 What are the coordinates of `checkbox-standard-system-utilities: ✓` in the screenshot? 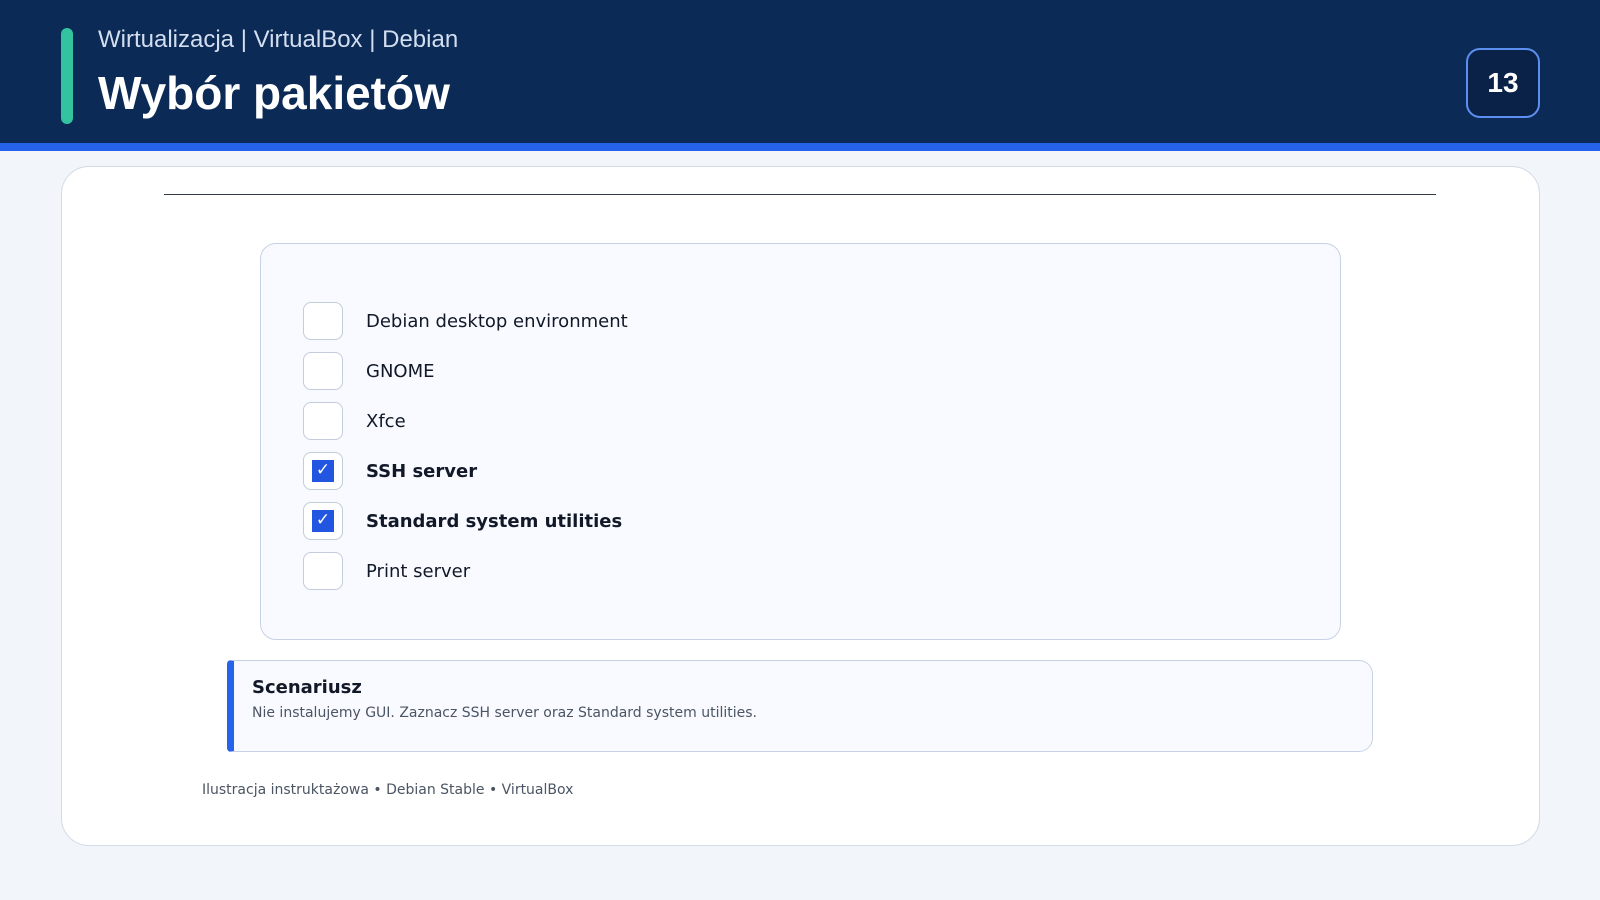 It's located at (323, 521).